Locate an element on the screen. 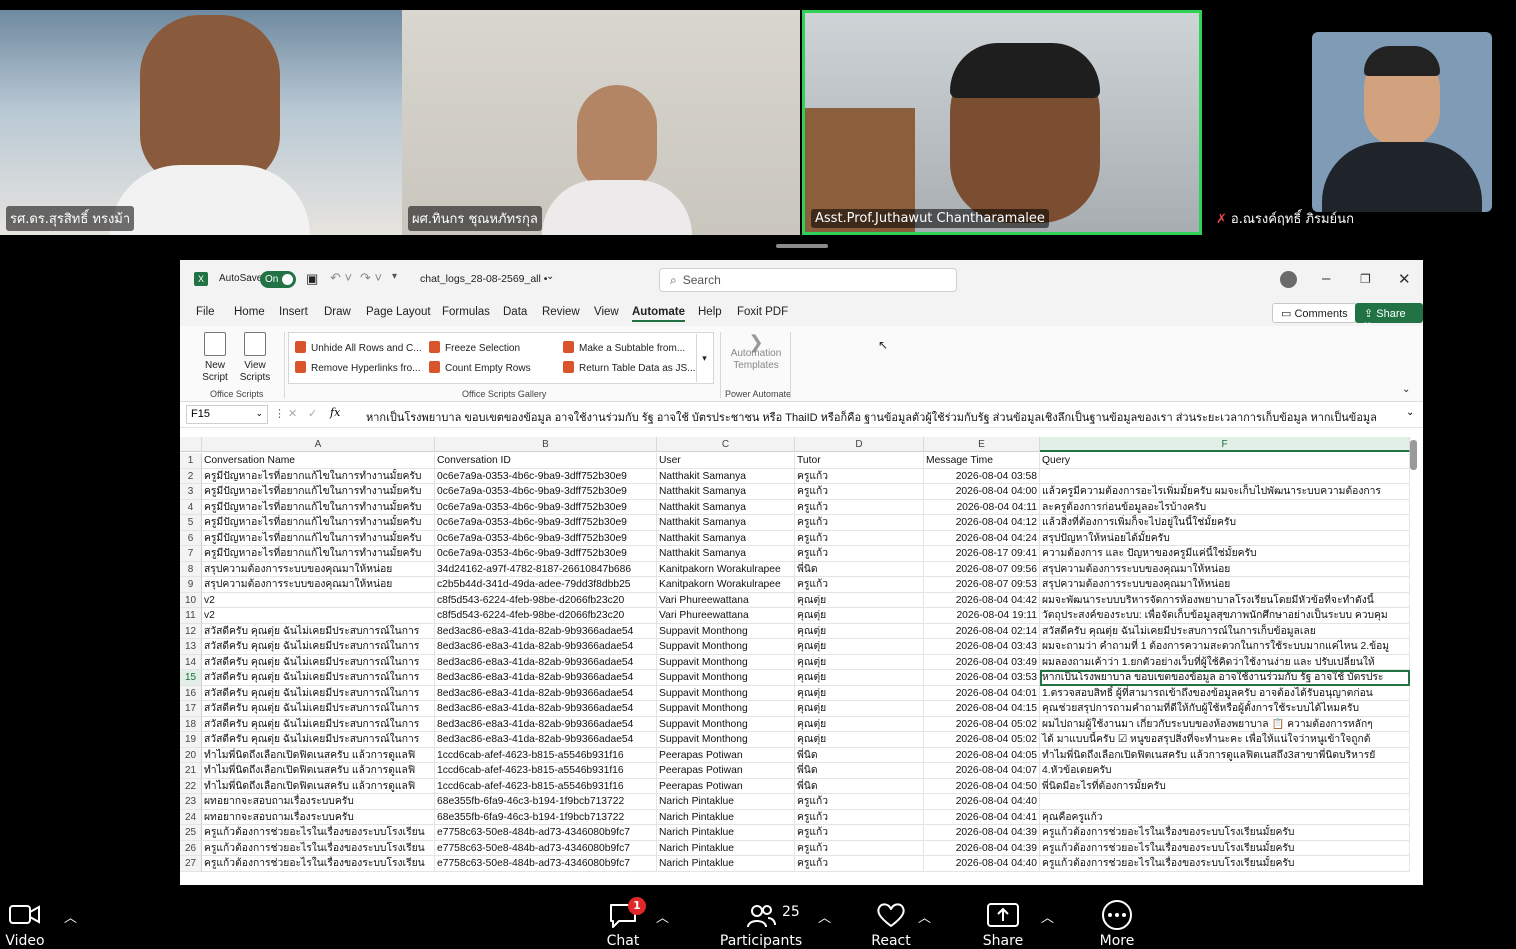 The height and width of the screenshot is (949, 1516). row-header: 1 is located at coordinates (191, 461).